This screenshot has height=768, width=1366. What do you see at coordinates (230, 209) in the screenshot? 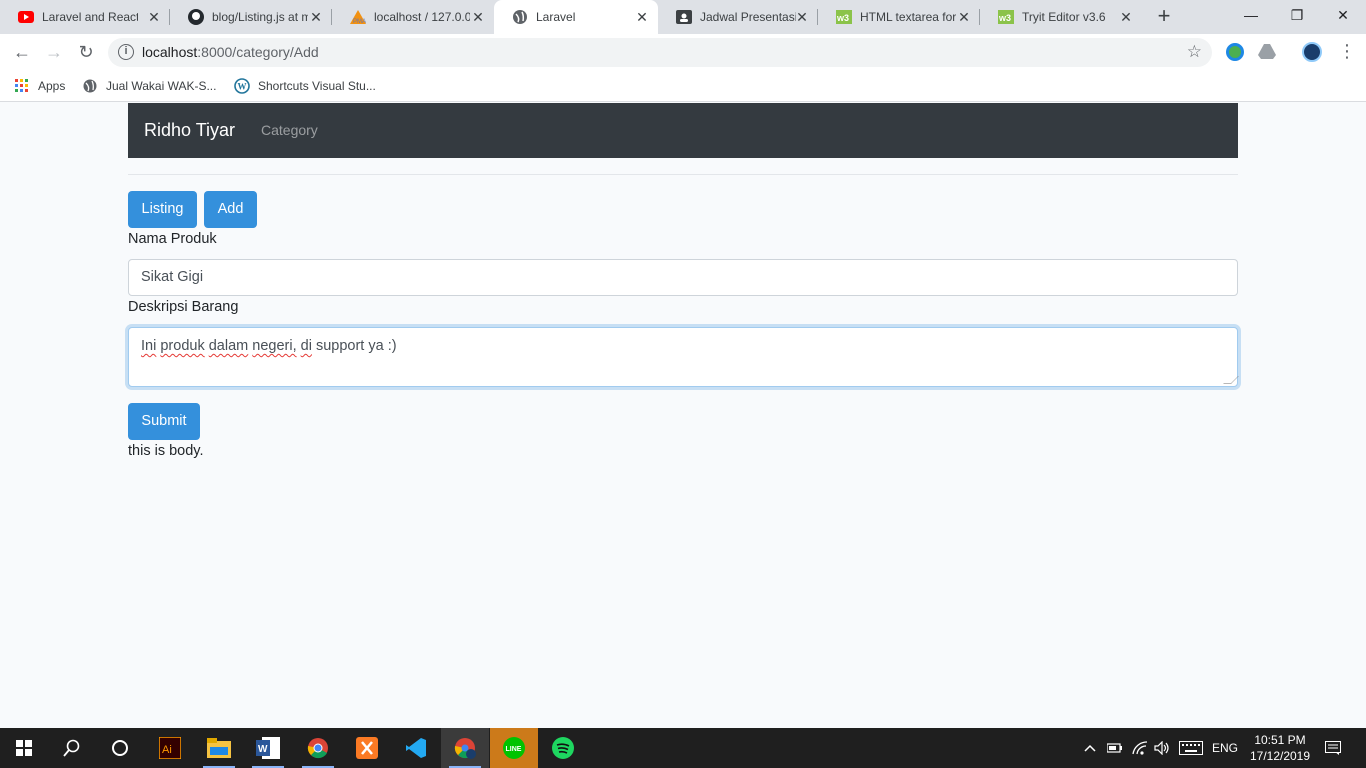
I see `add-button: Add` at bounding box center [230, 209].